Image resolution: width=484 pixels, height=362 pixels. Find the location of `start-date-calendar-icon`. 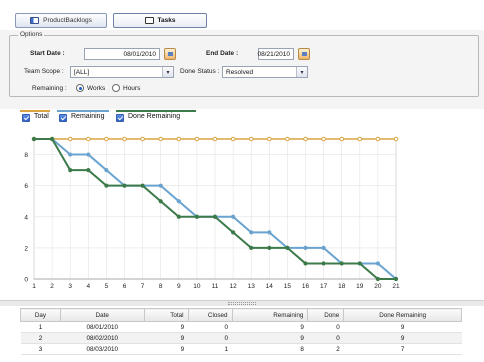

start-date-calendar-icon is located at coordinates (170, 54).